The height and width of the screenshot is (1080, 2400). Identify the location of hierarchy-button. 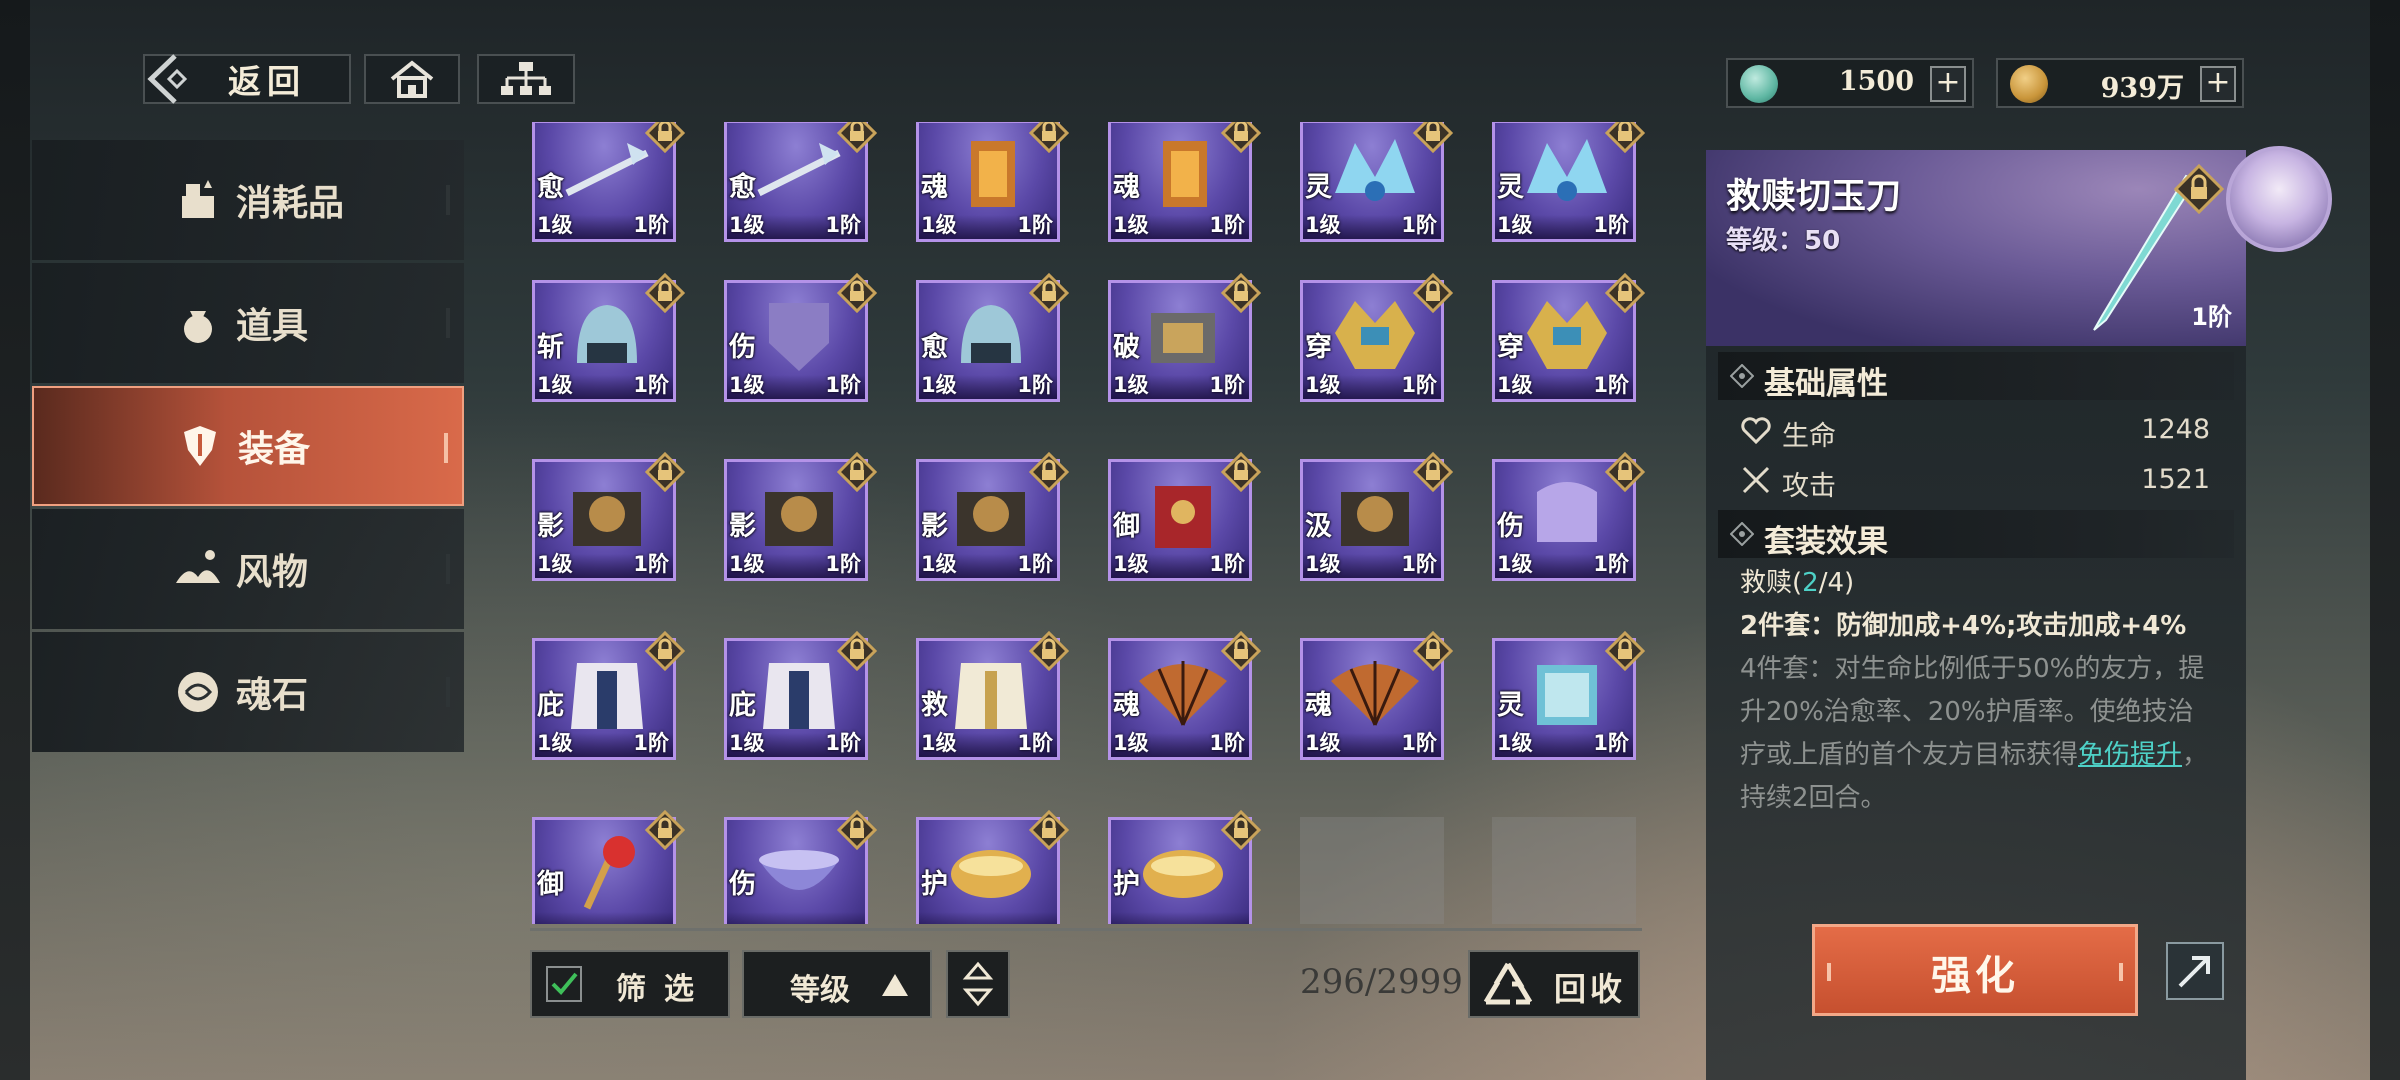
(526, 79).